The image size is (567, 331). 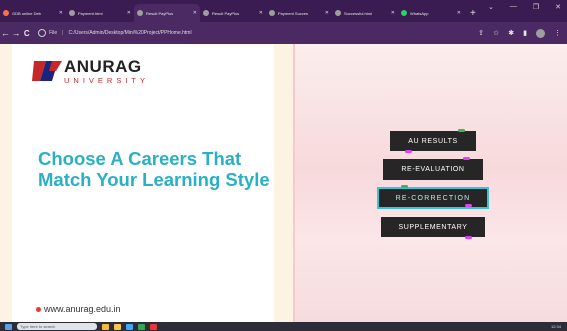 I want to click on menu-kebab-icon: ⋮, so click(x=557, y=33).